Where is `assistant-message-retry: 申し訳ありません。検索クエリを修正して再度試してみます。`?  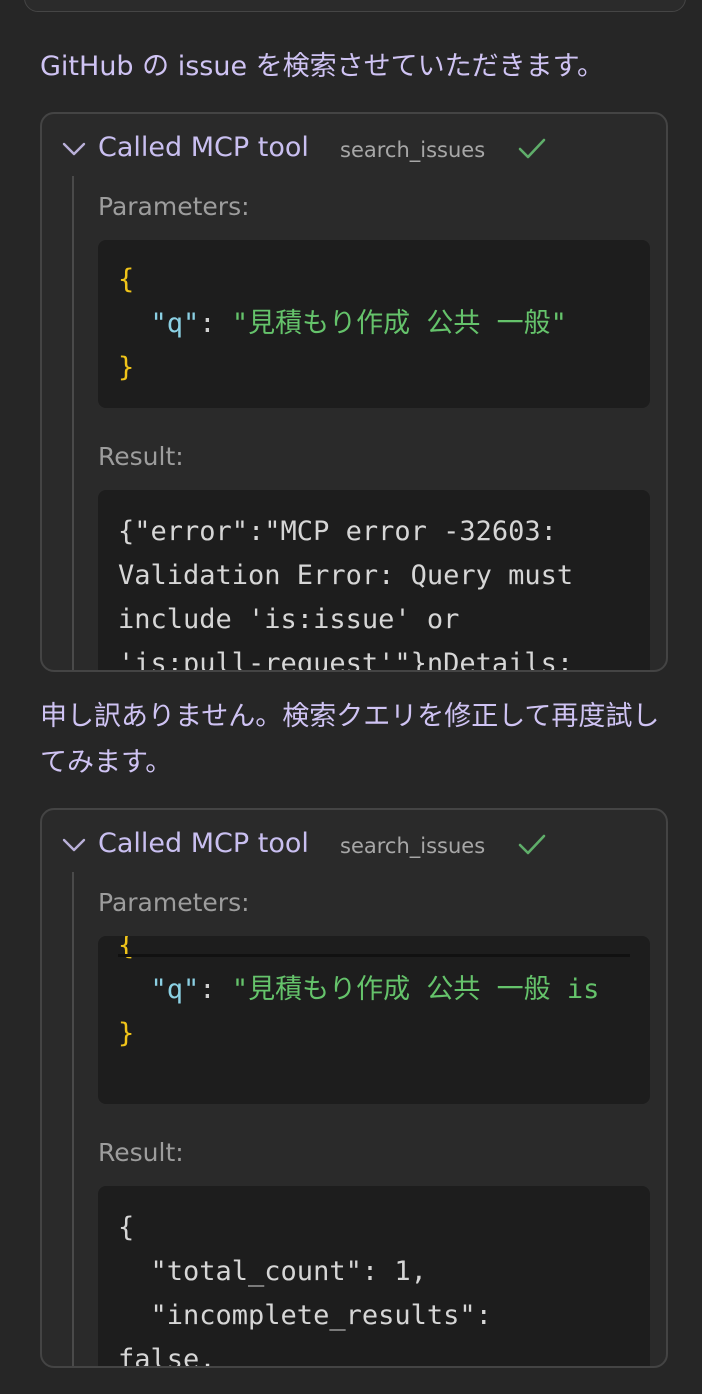
assistant-message-retry: 申し訳ありません。検索クエリを修正して再度試してみます。 is located at coordinates (350, 739).